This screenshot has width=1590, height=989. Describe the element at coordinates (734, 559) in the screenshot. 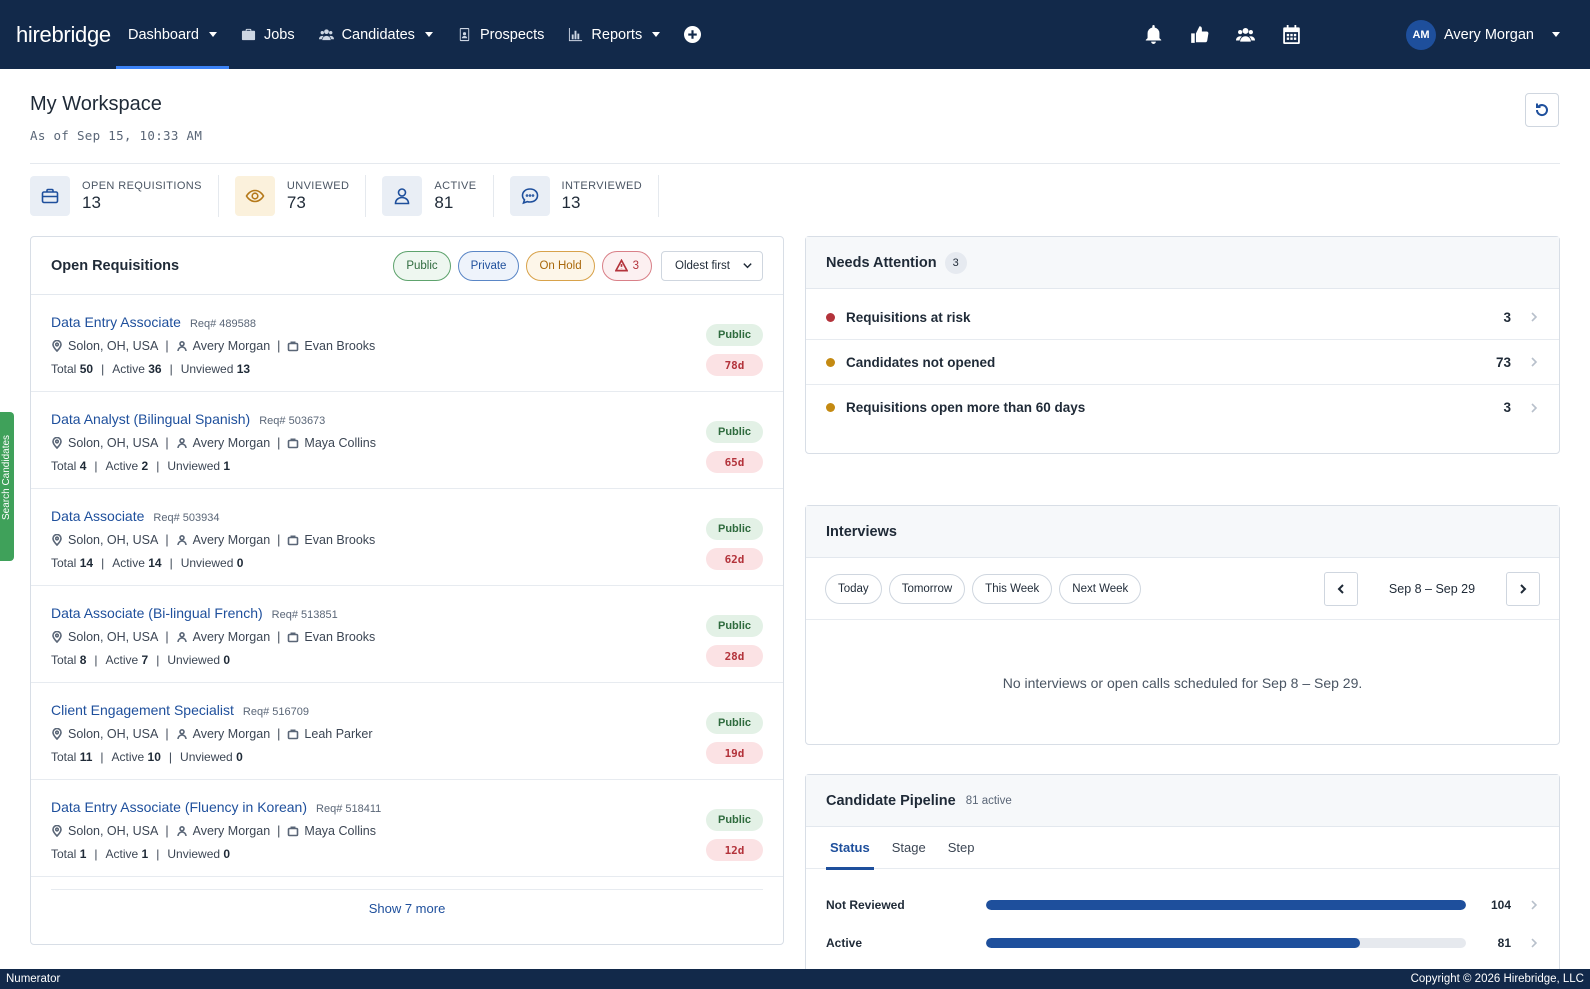

I see `age-badge: 62d` at that location.